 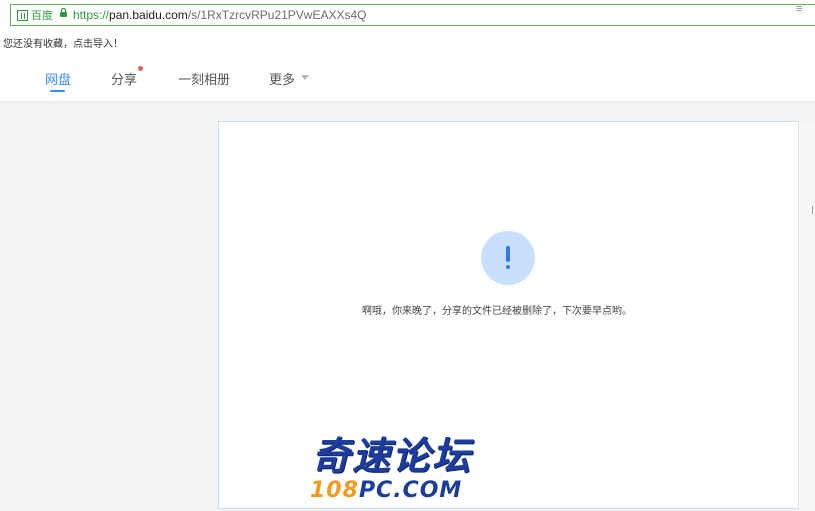 I want to click on watermark-logo-text: 奇速论坛, so click(x=392, y=457).